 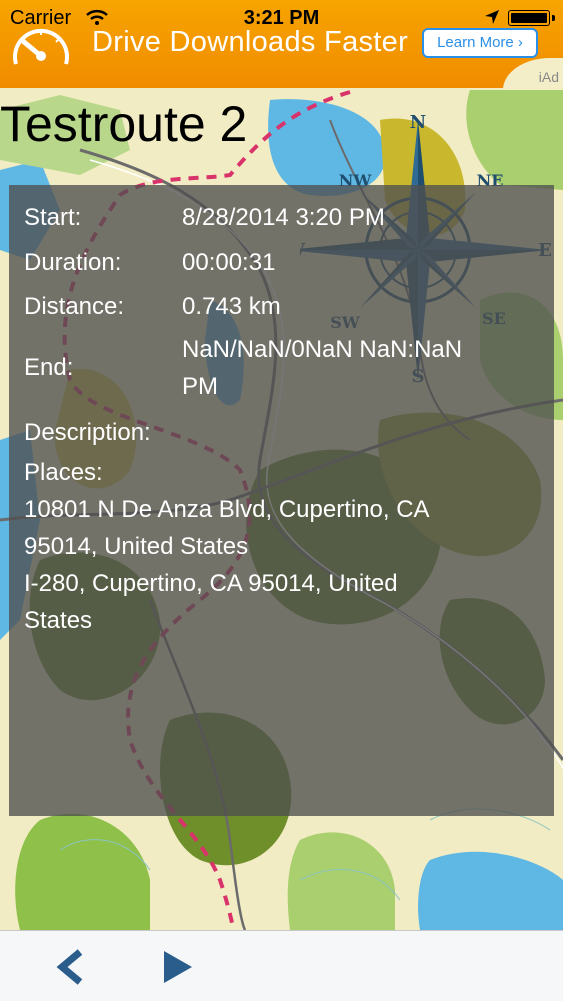 I want to click on clock: 3:21 PM, so click(x=281, y=18).